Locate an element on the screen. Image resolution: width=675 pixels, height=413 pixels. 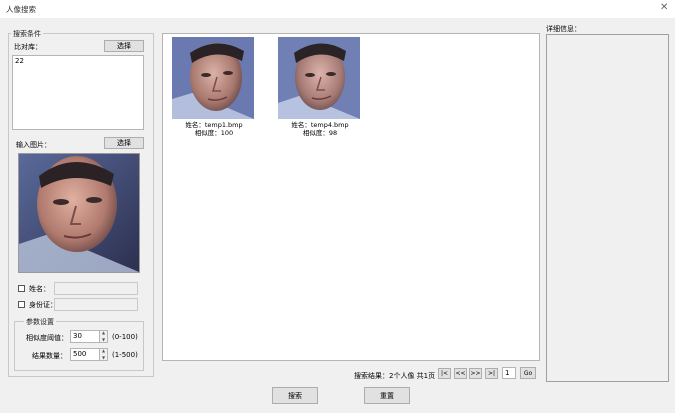
name-checkbox is located at coordinates (21, 288).